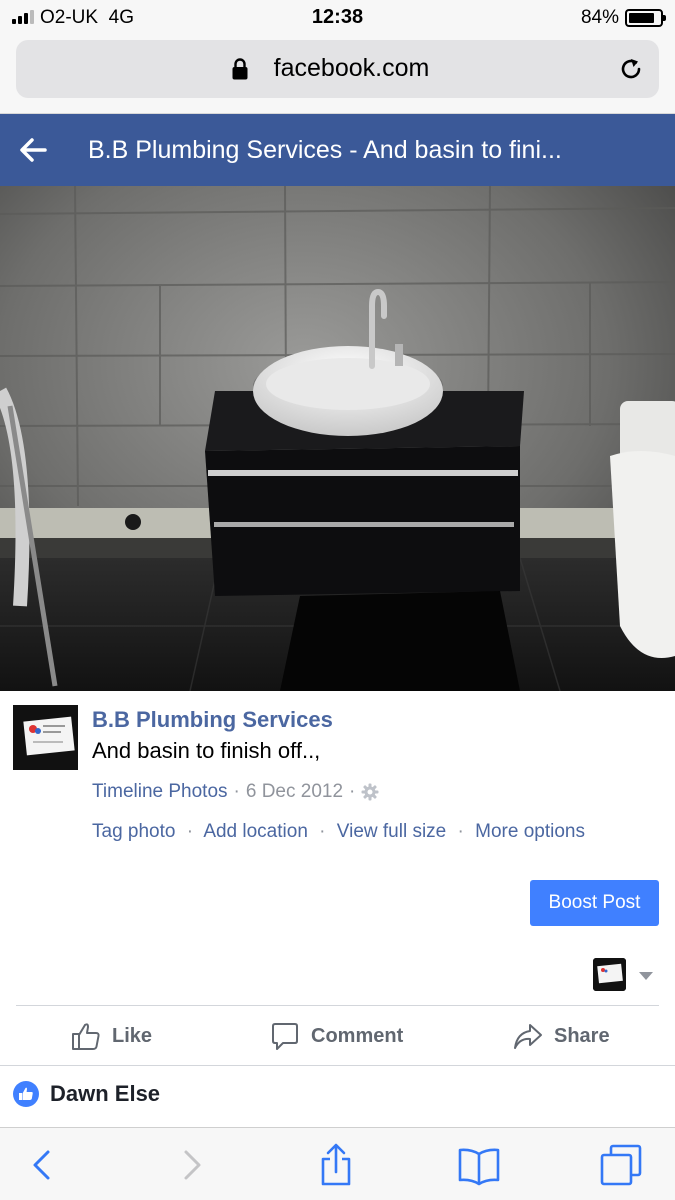  What do you see at coordinates (160, 792) in the screenshot?
I see `album-link: Timeline Photos` at bounding box center [160, 792].